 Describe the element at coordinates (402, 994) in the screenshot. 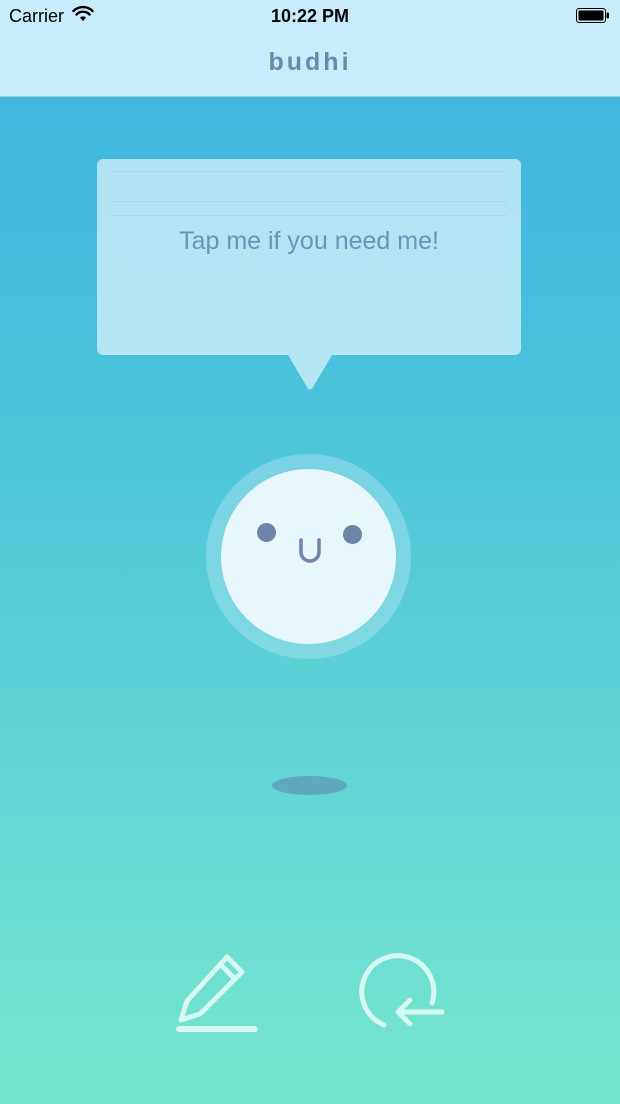

I see `rotate-back-icon` at that location.